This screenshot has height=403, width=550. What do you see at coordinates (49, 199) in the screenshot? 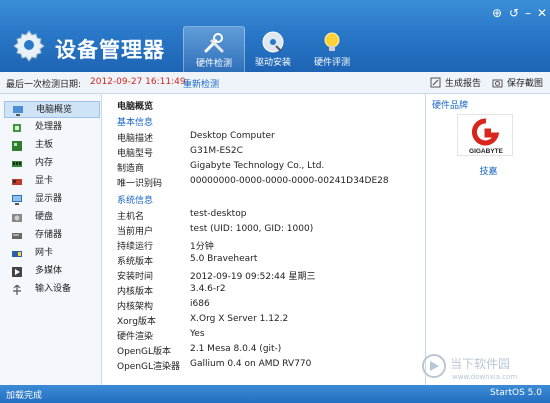
I see `sidebar-item-label: 显示器` at bounding box center [49, 199].